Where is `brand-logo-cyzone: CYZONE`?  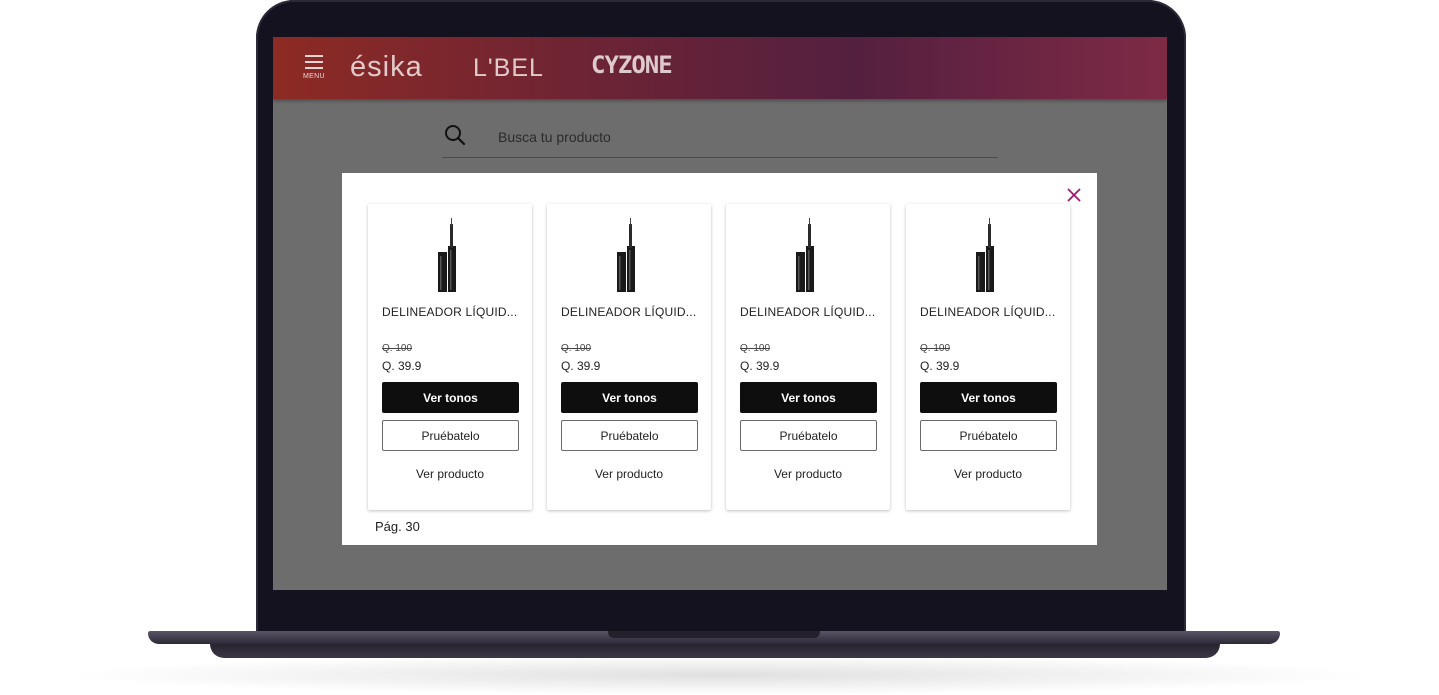
brand-logo-cyzone: CYZONE is located at coordinates (632, 65).